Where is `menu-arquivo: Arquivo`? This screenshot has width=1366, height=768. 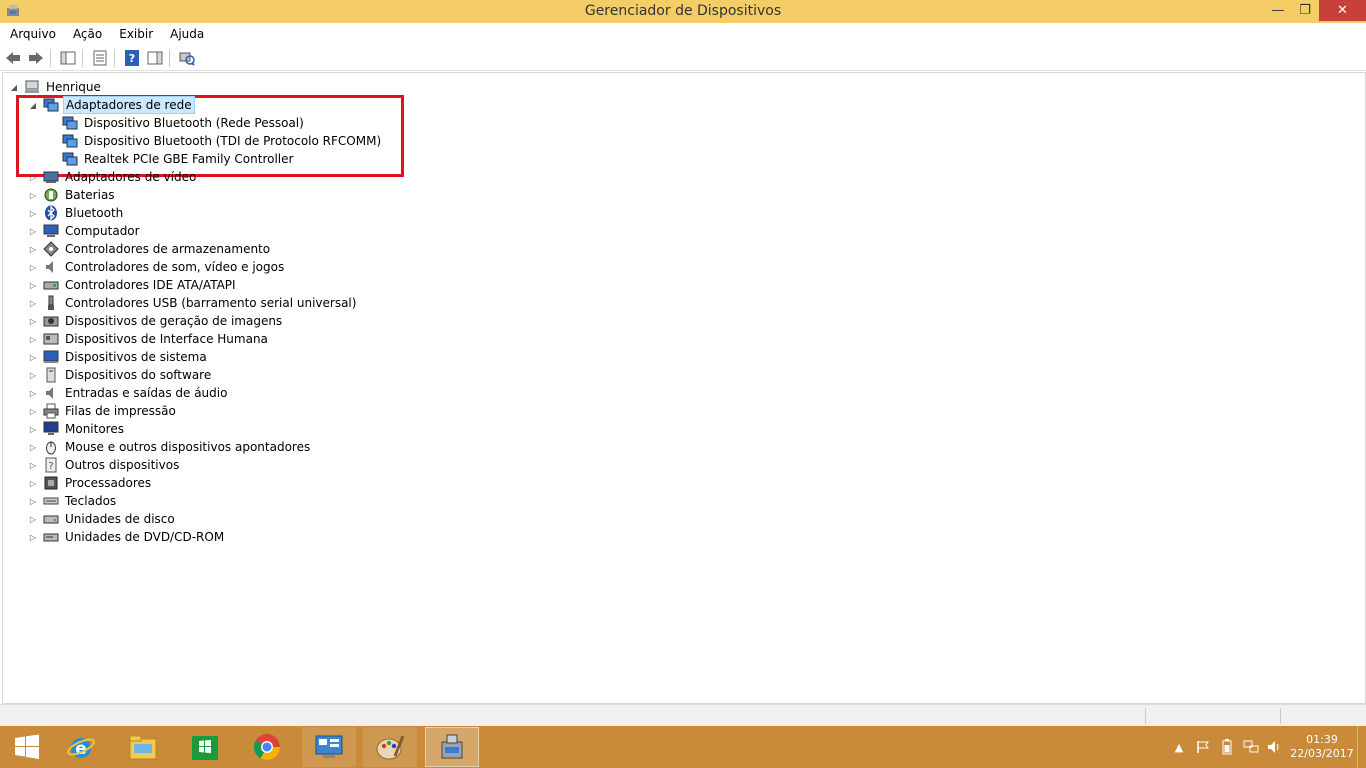
menu-arquivo: Arquivo is located at coordinates (31, 34).